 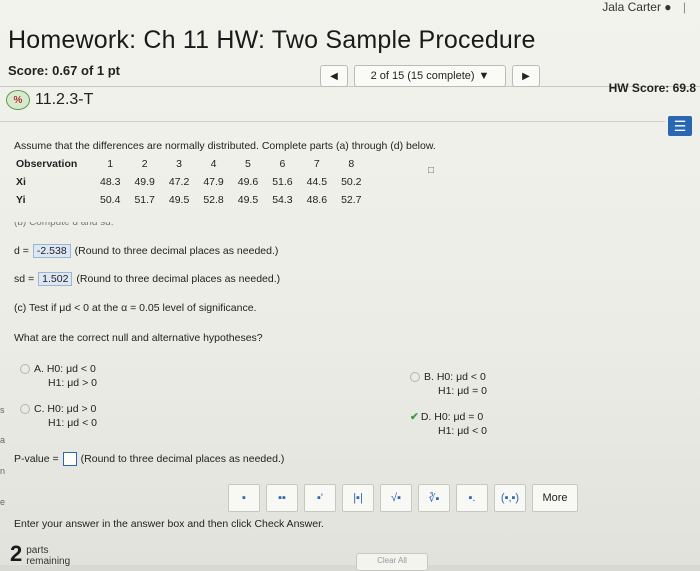 What do you see at coordinates (192, 165) in the screenshot?
I see `table-header-row: Observation 1 2 3 4 5 6 7 8` at bounding box center [192, 165].